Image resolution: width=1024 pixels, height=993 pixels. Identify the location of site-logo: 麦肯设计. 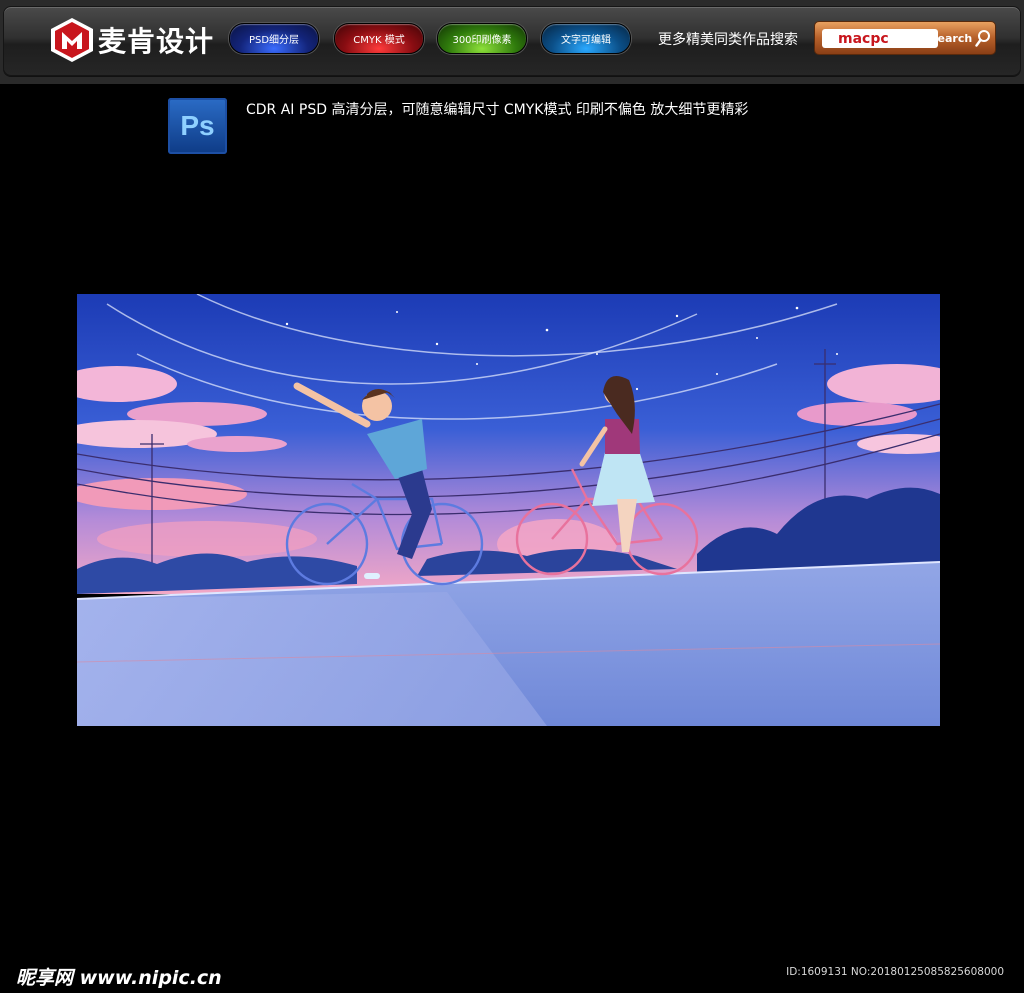
(132, 40).